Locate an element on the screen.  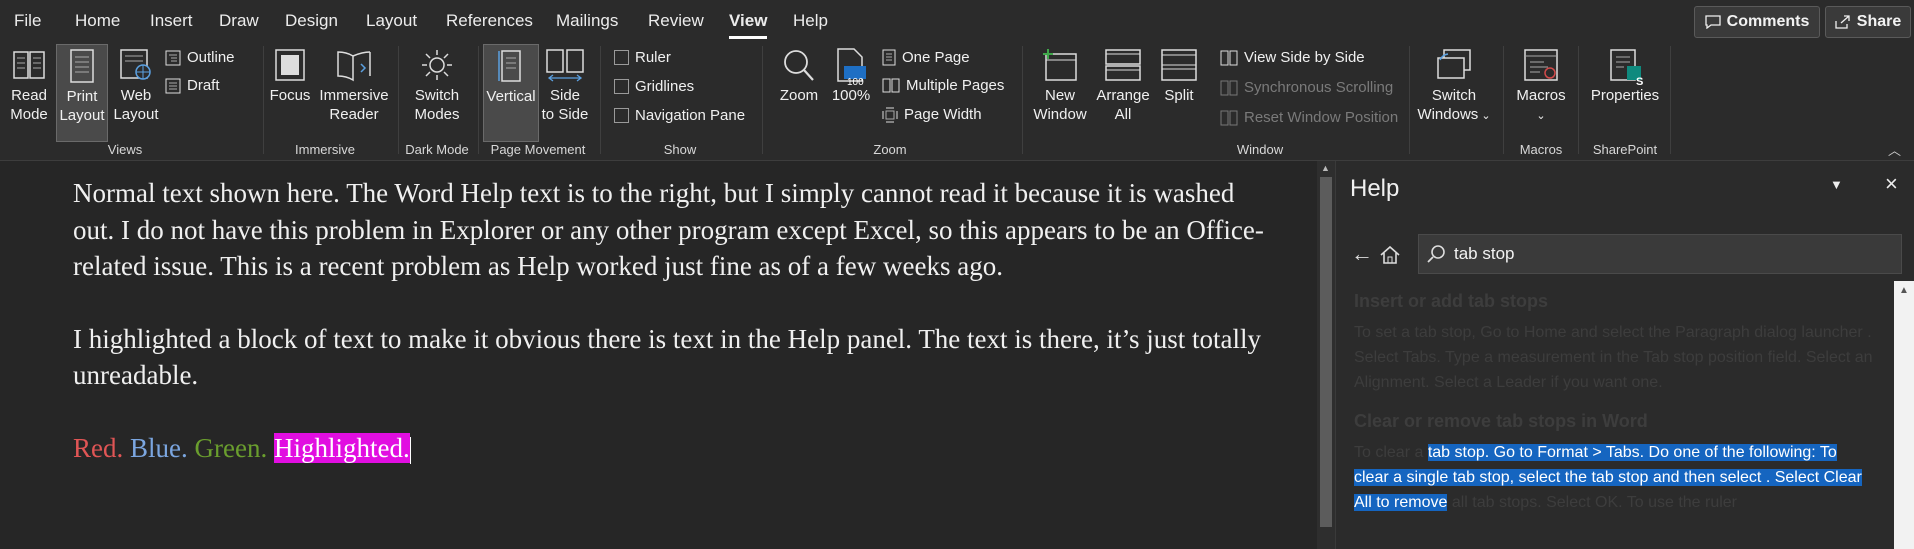
new-window-button: New Window is located at coordinates (1060, 86).